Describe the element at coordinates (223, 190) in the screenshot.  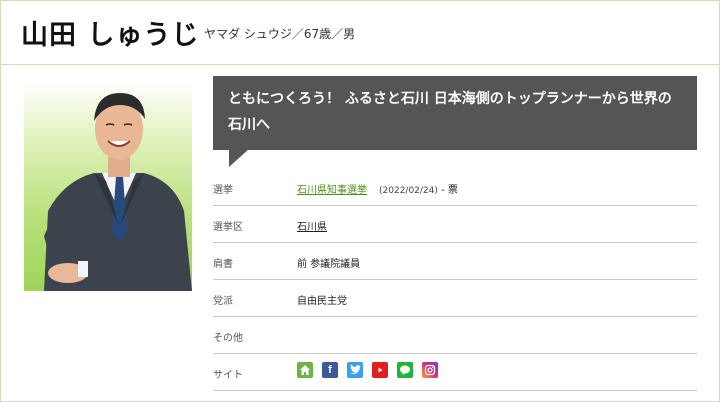
I see `label-election: 選挙` at that location.